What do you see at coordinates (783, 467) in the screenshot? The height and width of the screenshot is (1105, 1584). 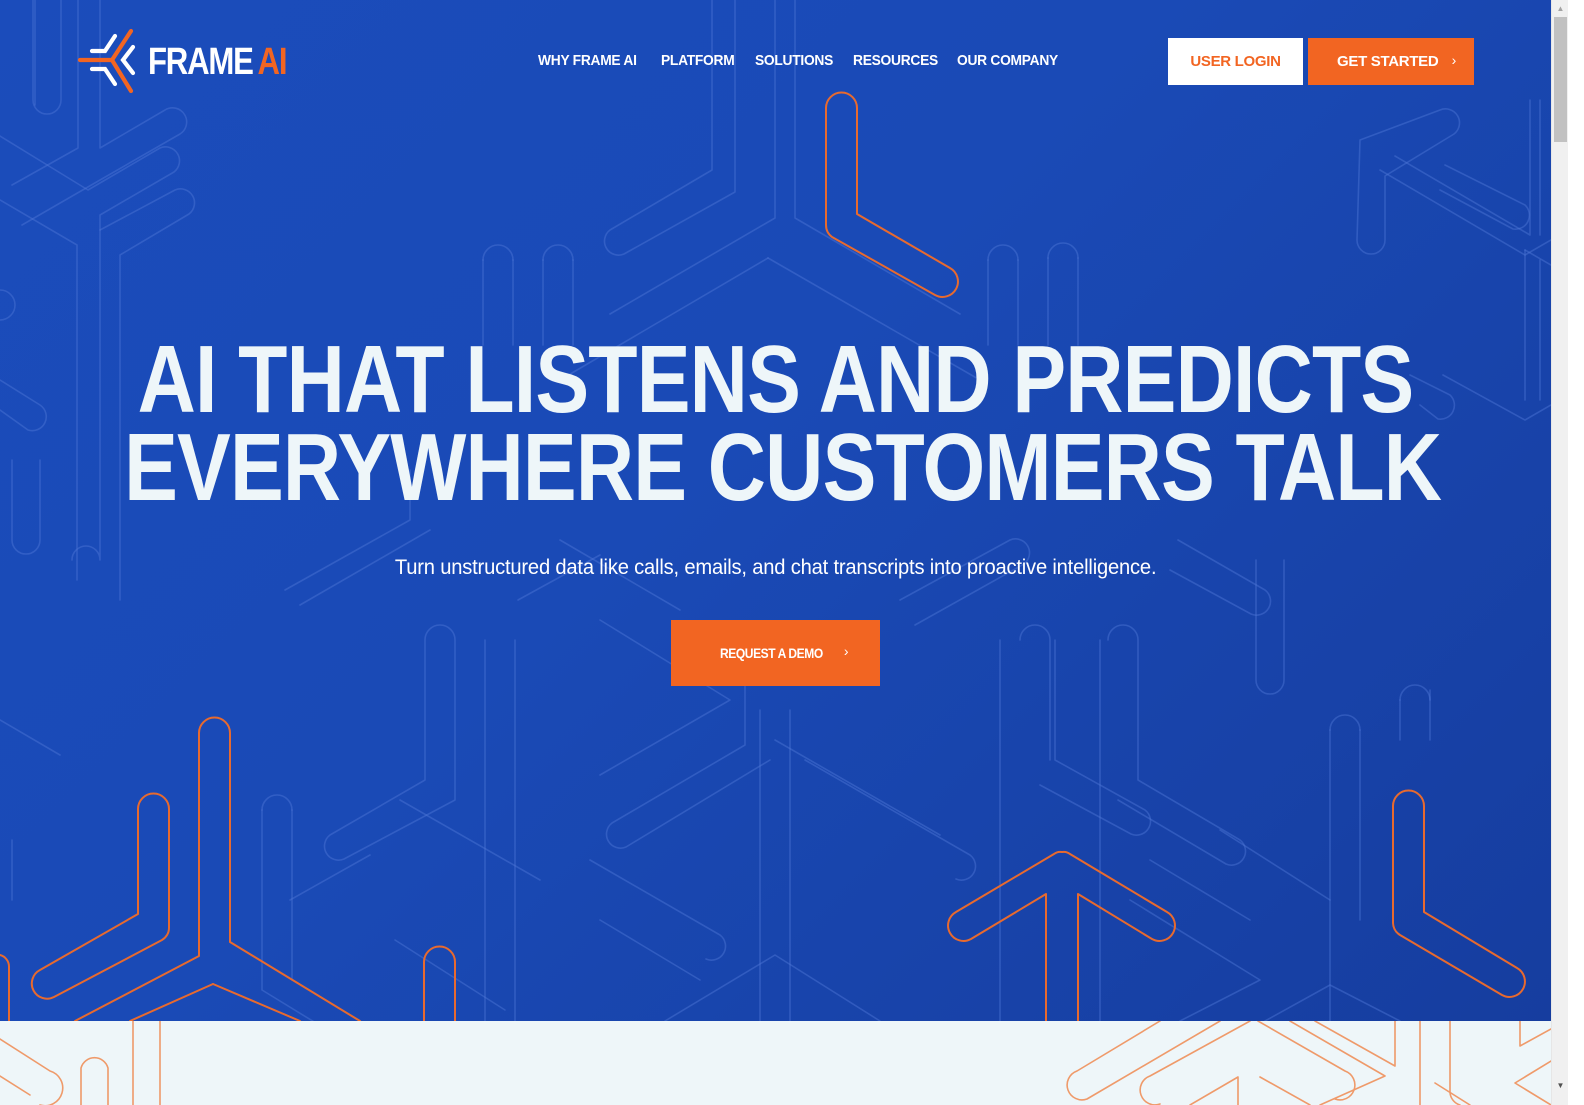 I see `hero-headline-line-2: EVERYWHERE CUSTOMERS TALK` at bounding box center [783, 467].